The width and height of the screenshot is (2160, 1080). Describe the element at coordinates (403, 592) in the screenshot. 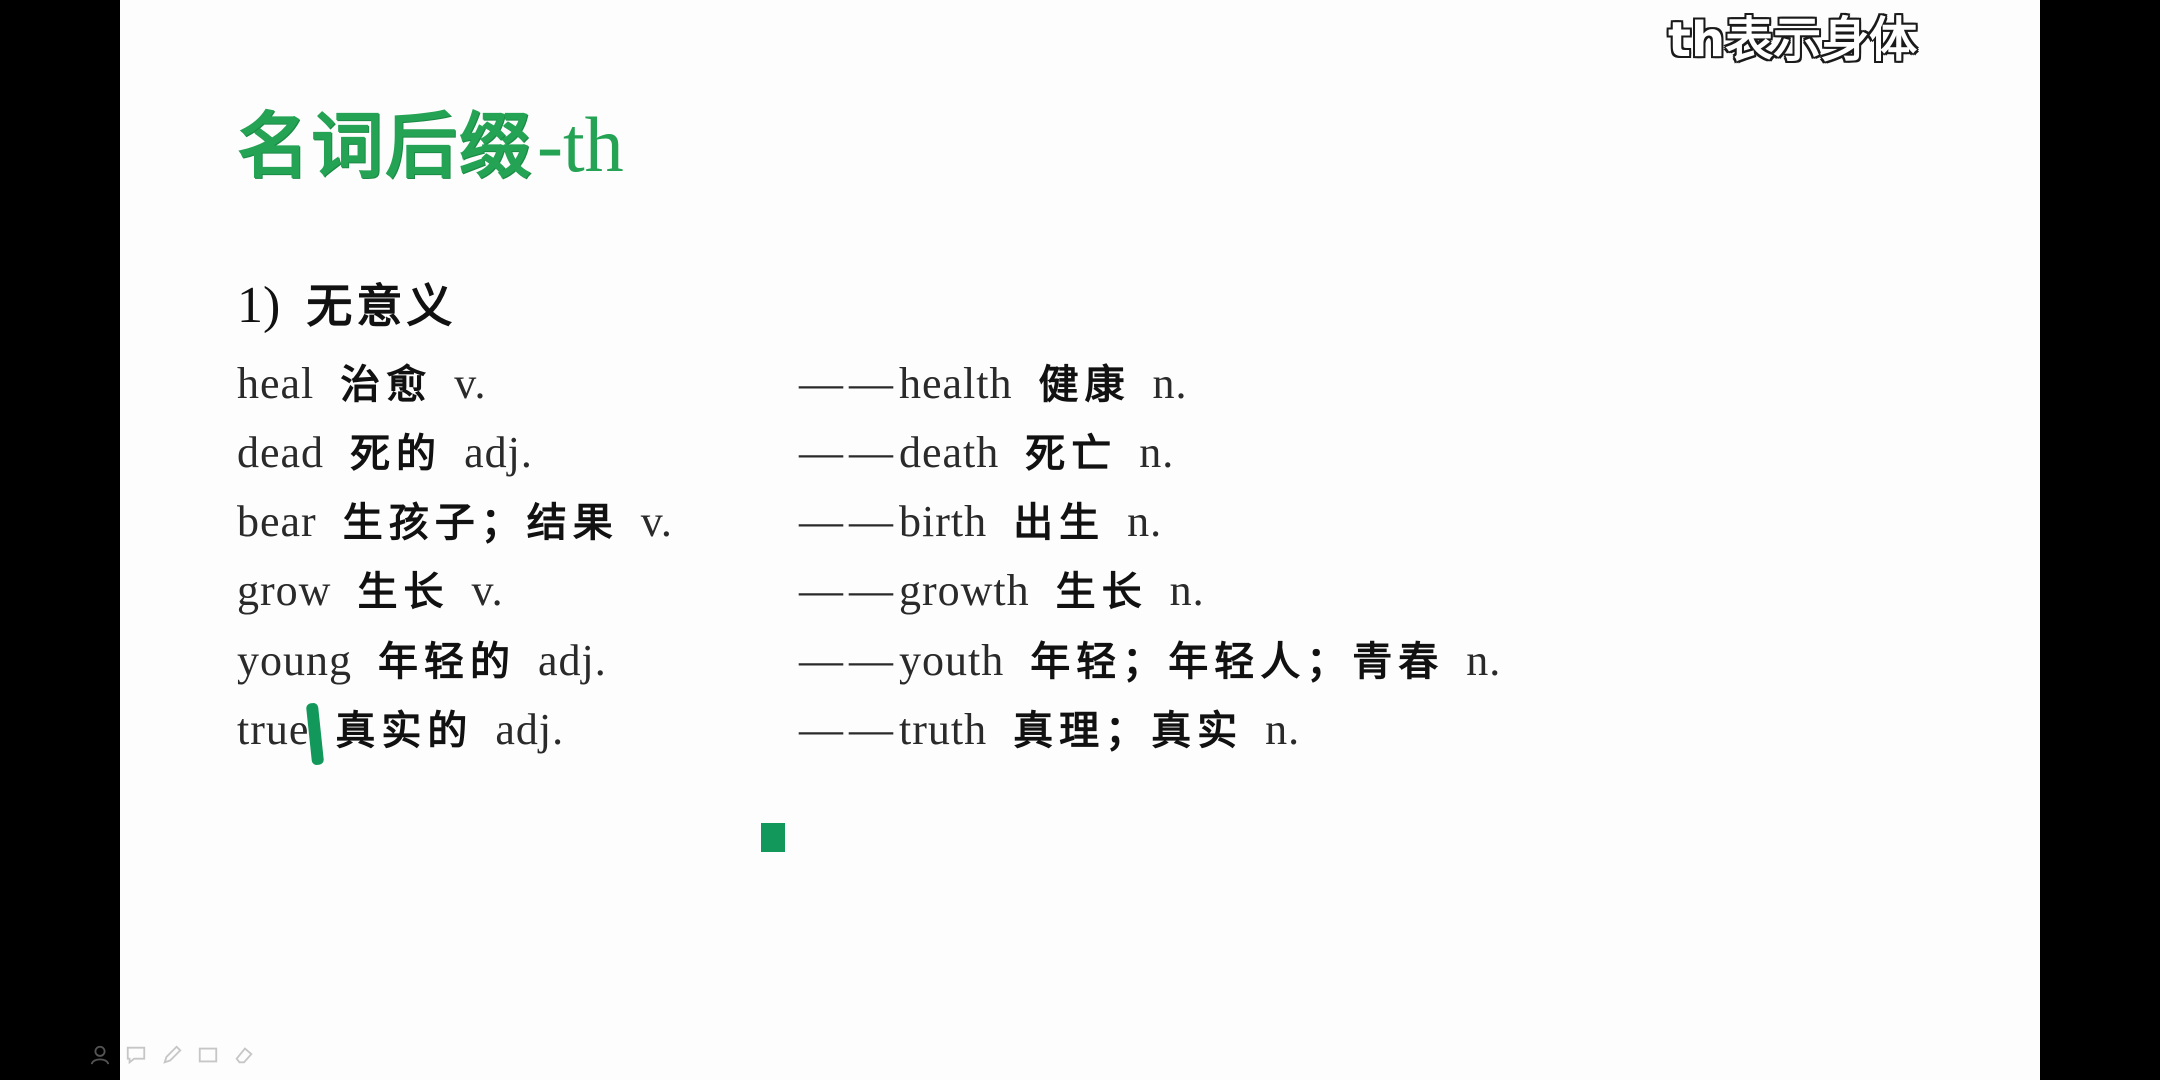

I see `base-meaning: 生长` at that location.